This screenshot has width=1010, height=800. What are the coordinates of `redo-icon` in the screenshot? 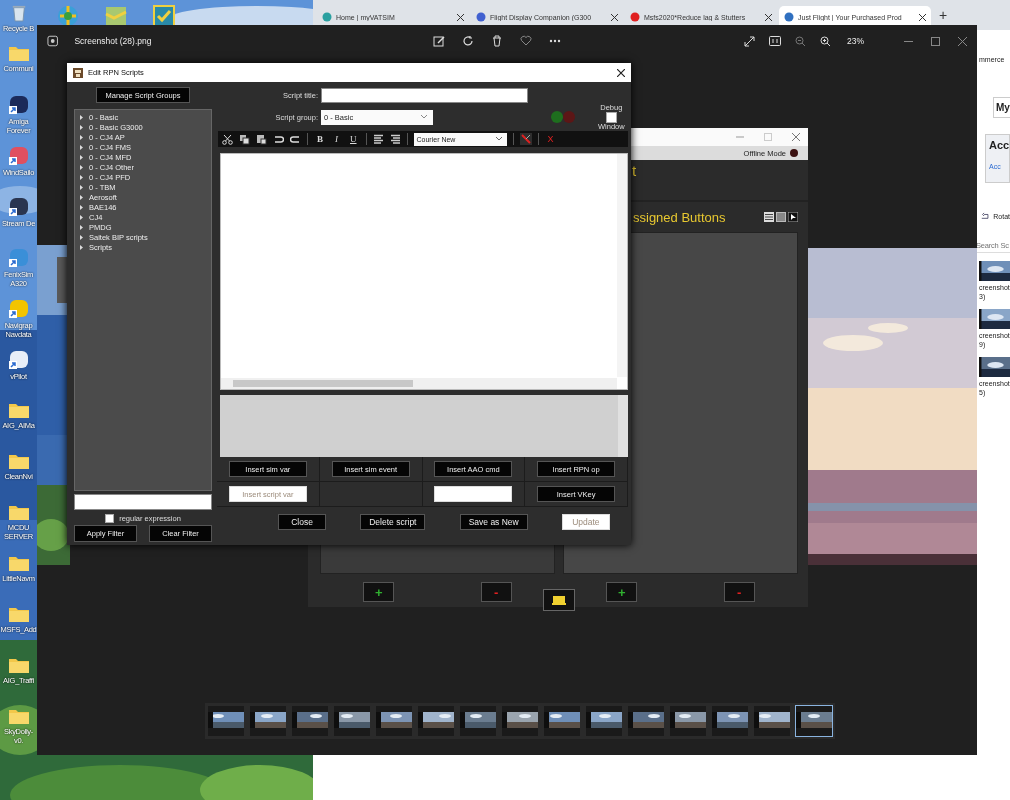 It's located at (295, 139).